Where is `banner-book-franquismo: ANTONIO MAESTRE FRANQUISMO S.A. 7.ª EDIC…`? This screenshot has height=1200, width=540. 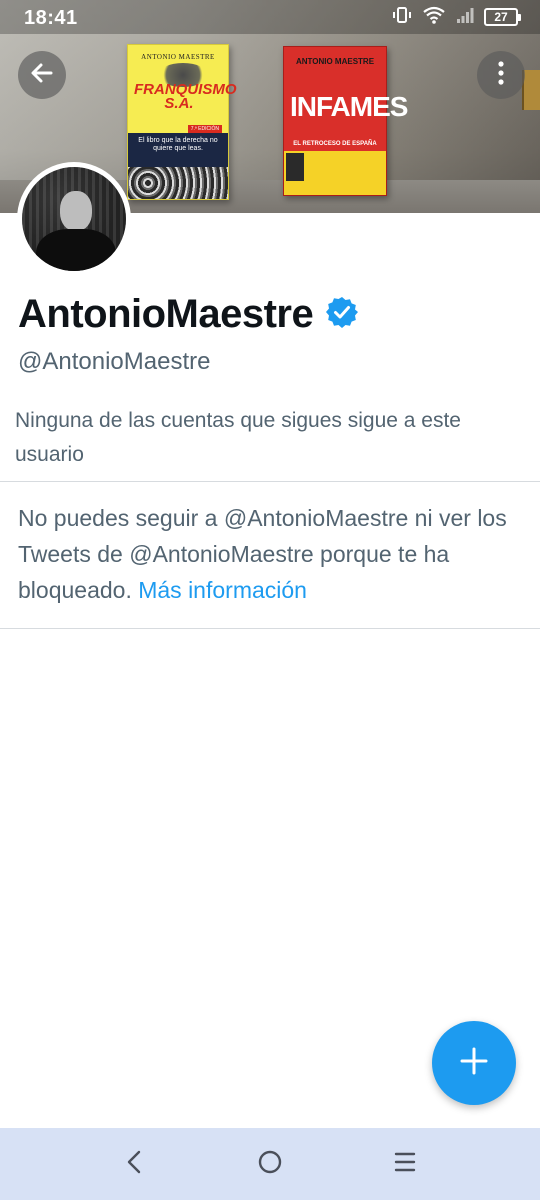
banner-book-franquismo: ANTONIO MAESTRE FRANQUISMO S.A. 7.ª EDIC… is located at coordinates (182, 122).